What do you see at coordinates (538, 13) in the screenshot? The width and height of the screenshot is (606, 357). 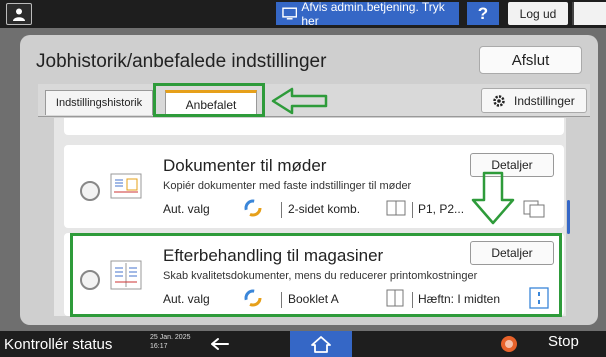 I see `logout-button: Log ud` at bounding box center [538, 13].